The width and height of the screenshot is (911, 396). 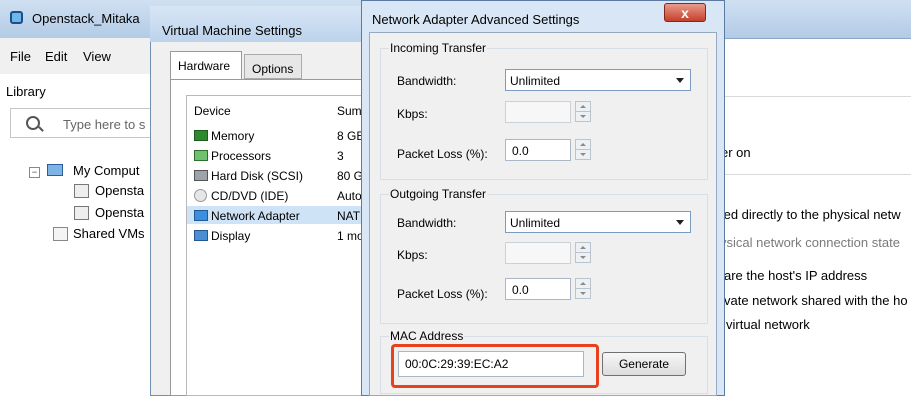 What do you see at coordinates (201, 135) in the screenshot?
I see `memory-icon` at bounding box center [201, 135].